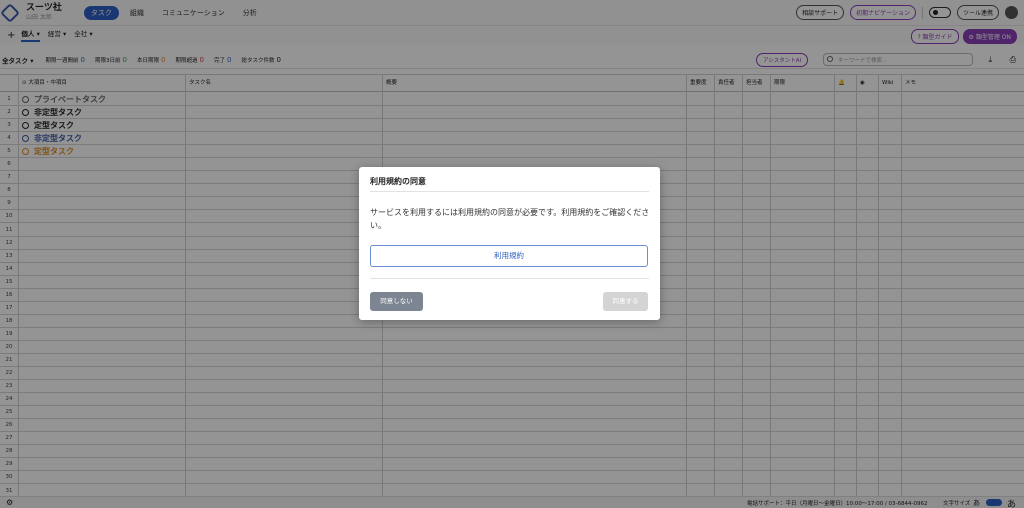 The image size is (1024, 508). Describe the element at coordinates (509, 256) in the screenshot. I see `view-terms-button: 利用規約` at that location.